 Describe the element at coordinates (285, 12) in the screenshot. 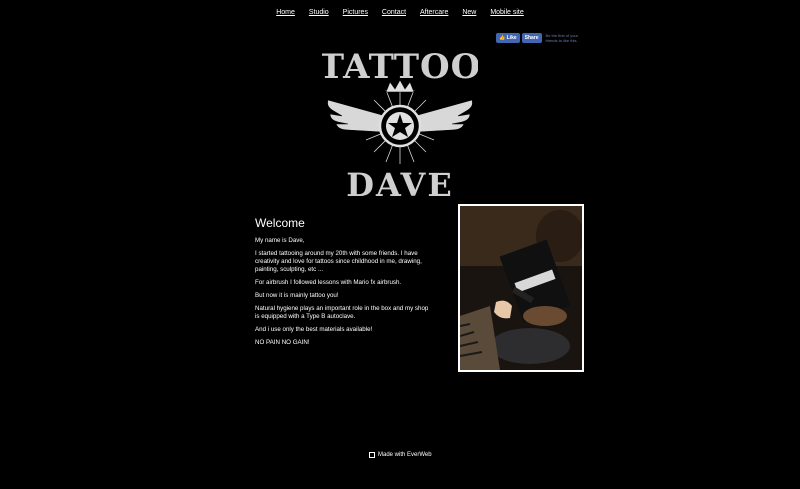

I see `nav-home: Home` at that location.